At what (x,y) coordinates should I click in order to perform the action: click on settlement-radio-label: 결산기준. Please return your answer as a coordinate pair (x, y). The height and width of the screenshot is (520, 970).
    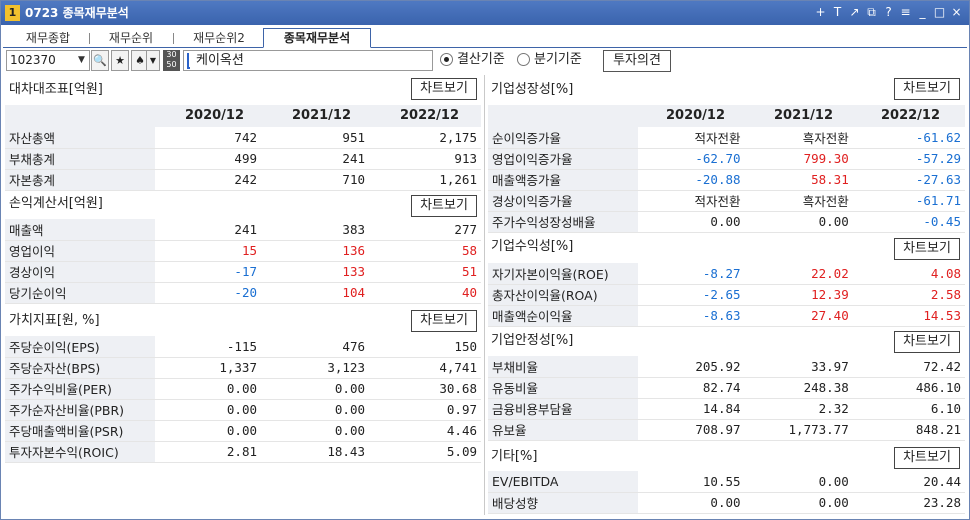
    Looking at the image, I should click on (481, 60).